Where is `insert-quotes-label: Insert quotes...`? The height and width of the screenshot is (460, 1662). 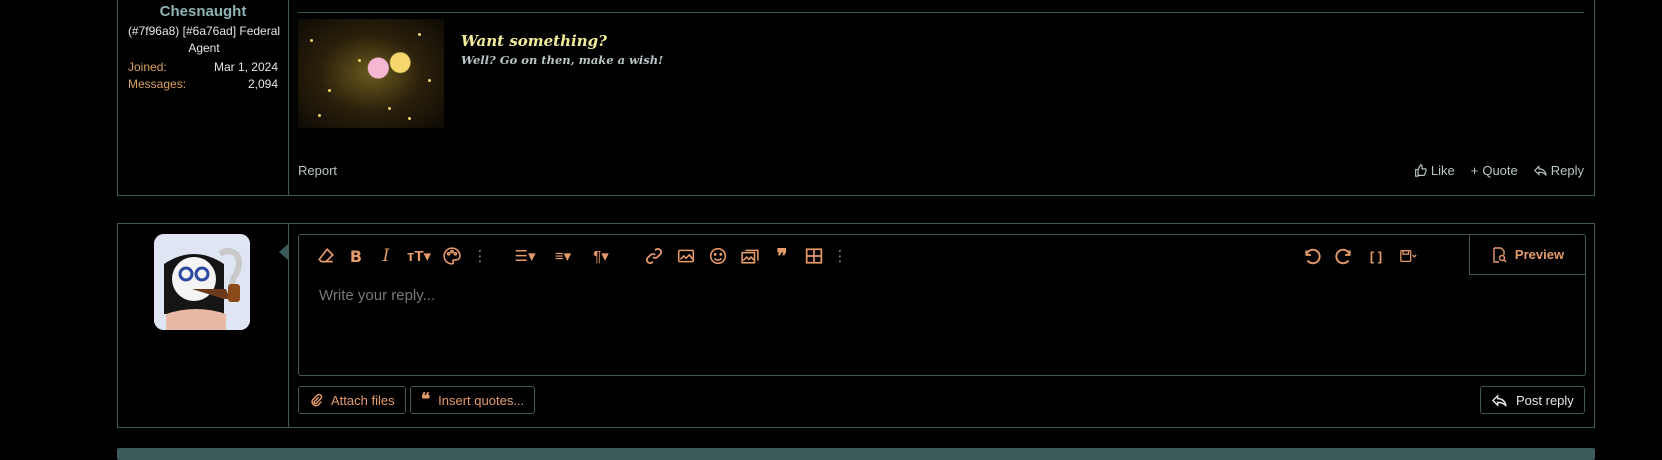
insert-quotes-label: Insert quotes... is located at coordinates (481, 400).